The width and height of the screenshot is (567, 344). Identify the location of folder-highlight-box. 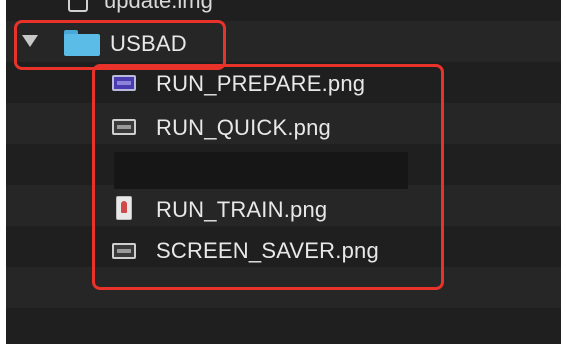
(120, 45).